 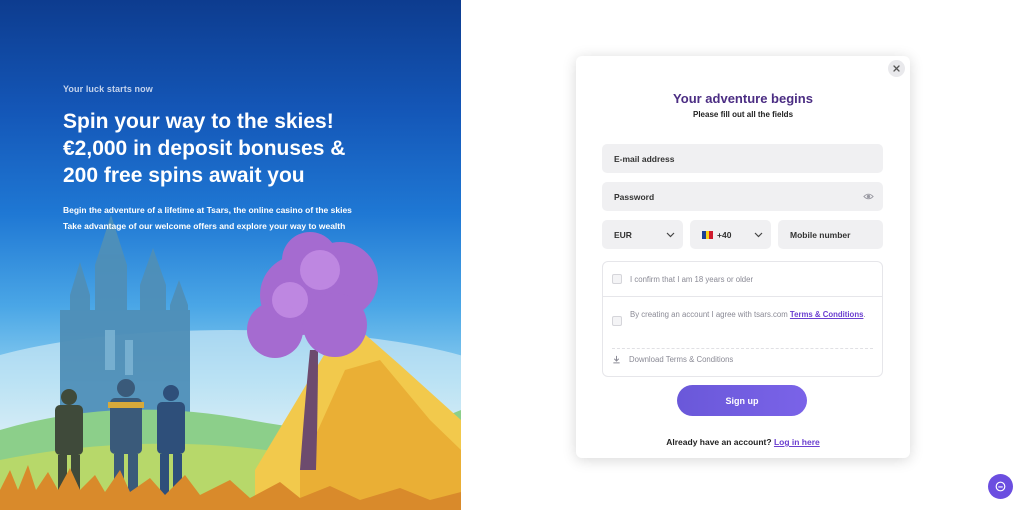 What do you see at coordinates (827, 314) in the screenshot?
I see `terms-link: Terms & Conditions` at bounding box center [827, 314].